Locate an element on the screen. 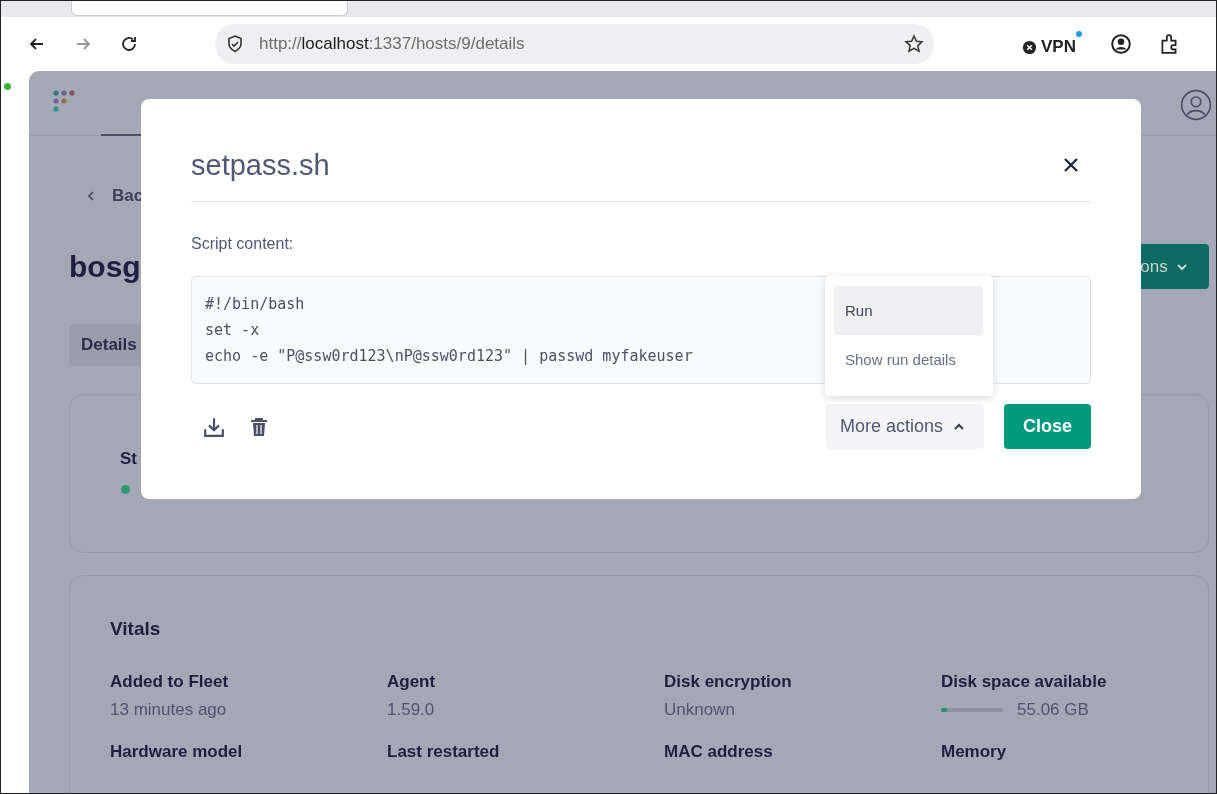 The image size is (1217, 794). vpn-button: VPN is located at coordinates (1052, 44).